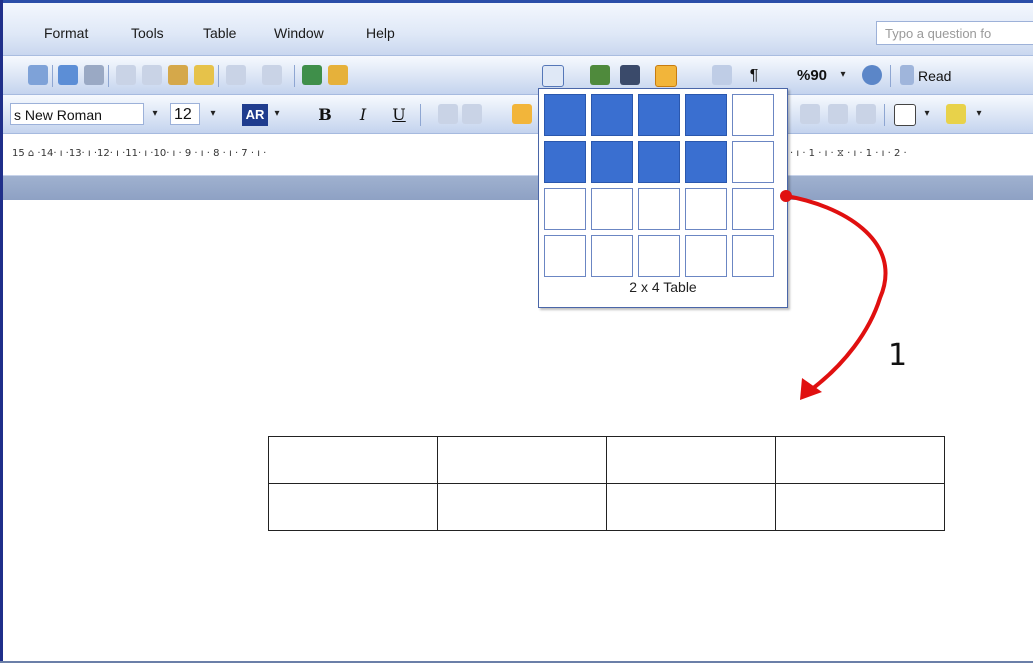 This screenshot has height=663, width=1033. I want to click on window-frame-left, so click(1, 331).